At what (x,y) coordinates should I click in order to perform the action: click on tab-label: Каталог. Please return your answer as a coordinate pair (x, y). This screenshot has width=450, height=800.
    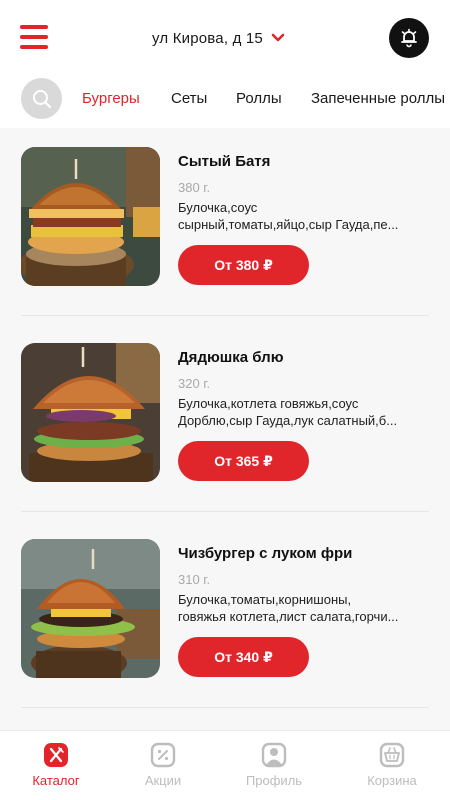
    Looking at the image, I should click on (56, 780).